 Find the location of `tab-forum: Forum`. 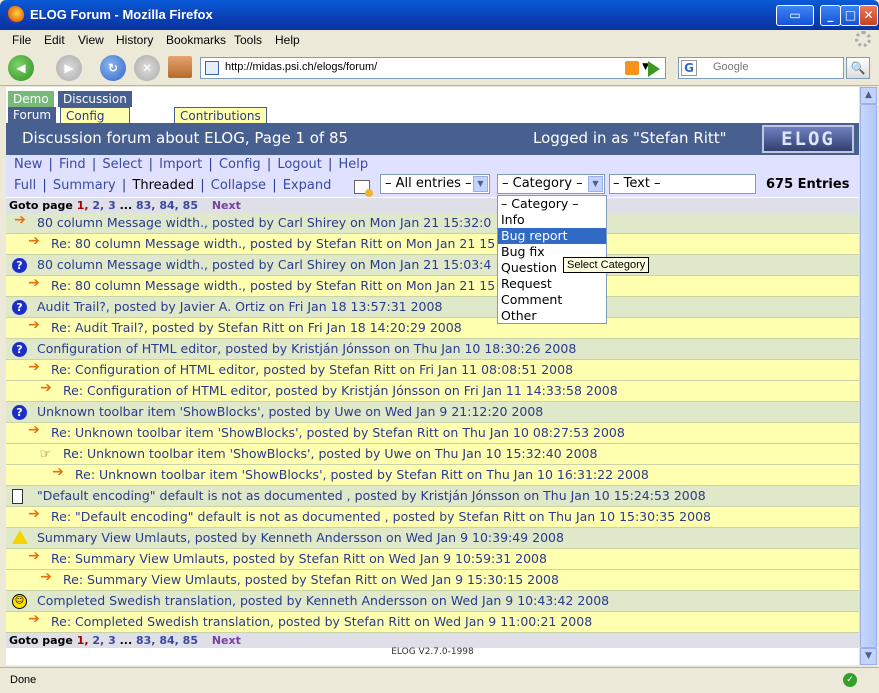

tab-forum: Forum is located at coordinates (32, 115).